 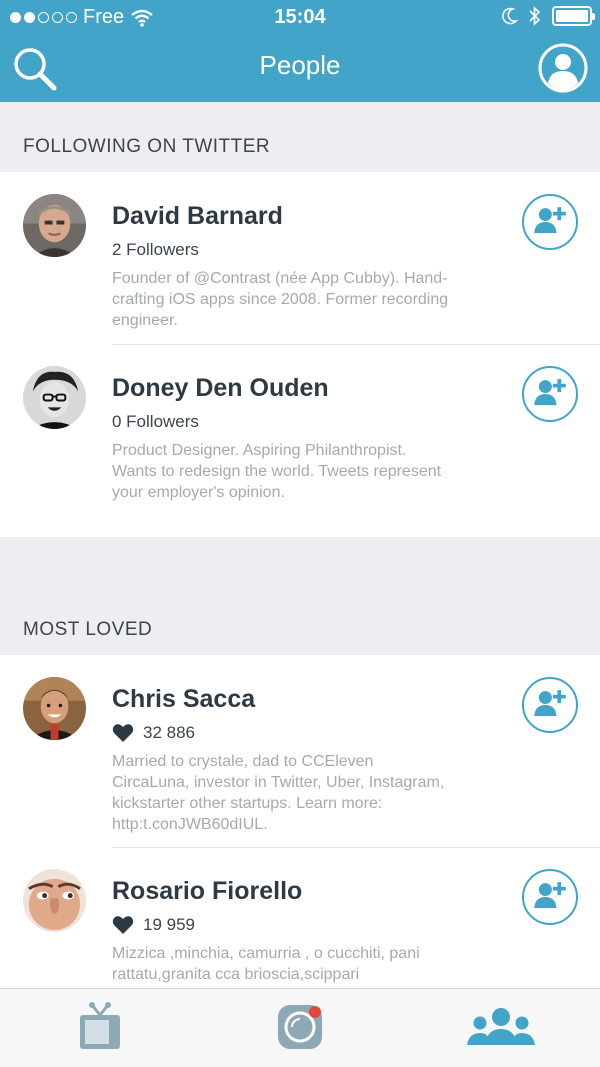 I want to click on bluetooth-icon, so click(x=535, y=16).